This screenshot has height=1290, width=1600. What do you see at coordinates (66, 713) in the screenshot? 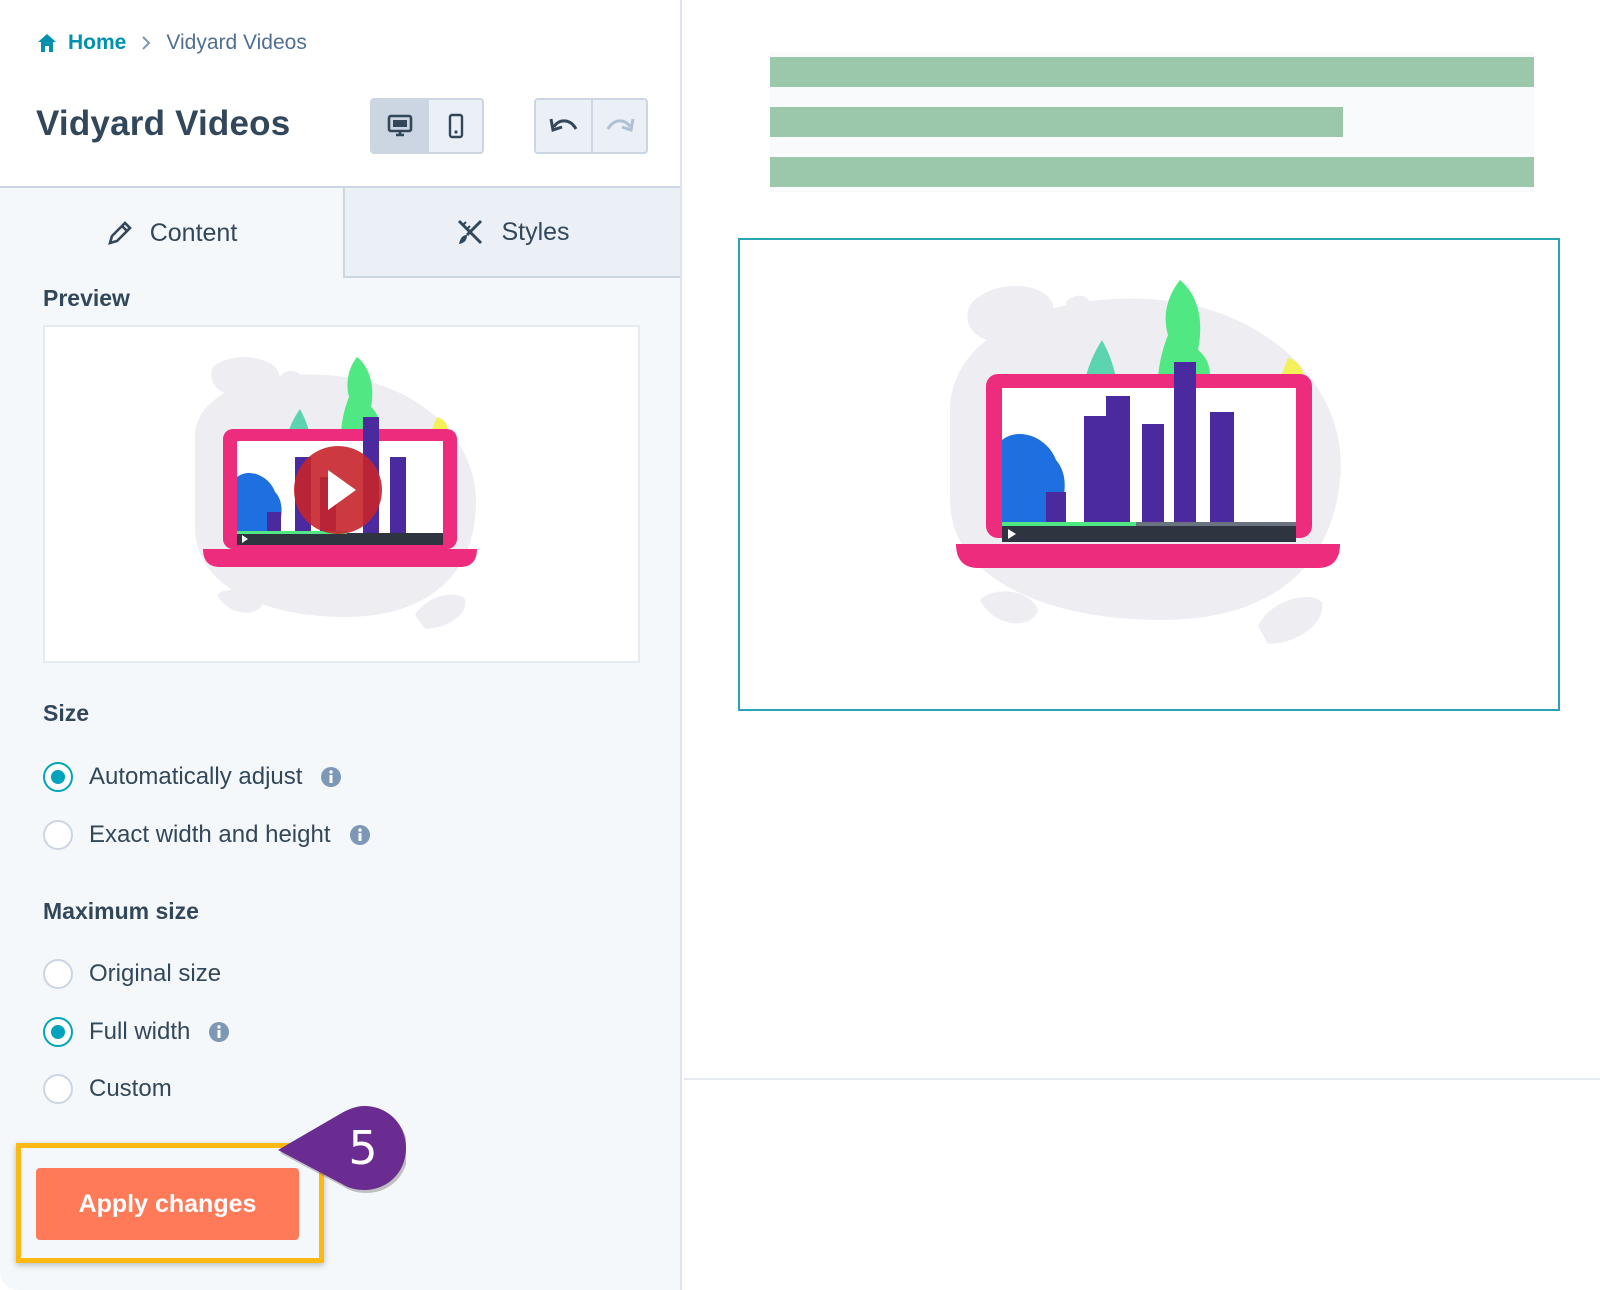
I see `size-label: Size` at bounding box center [66, 713].